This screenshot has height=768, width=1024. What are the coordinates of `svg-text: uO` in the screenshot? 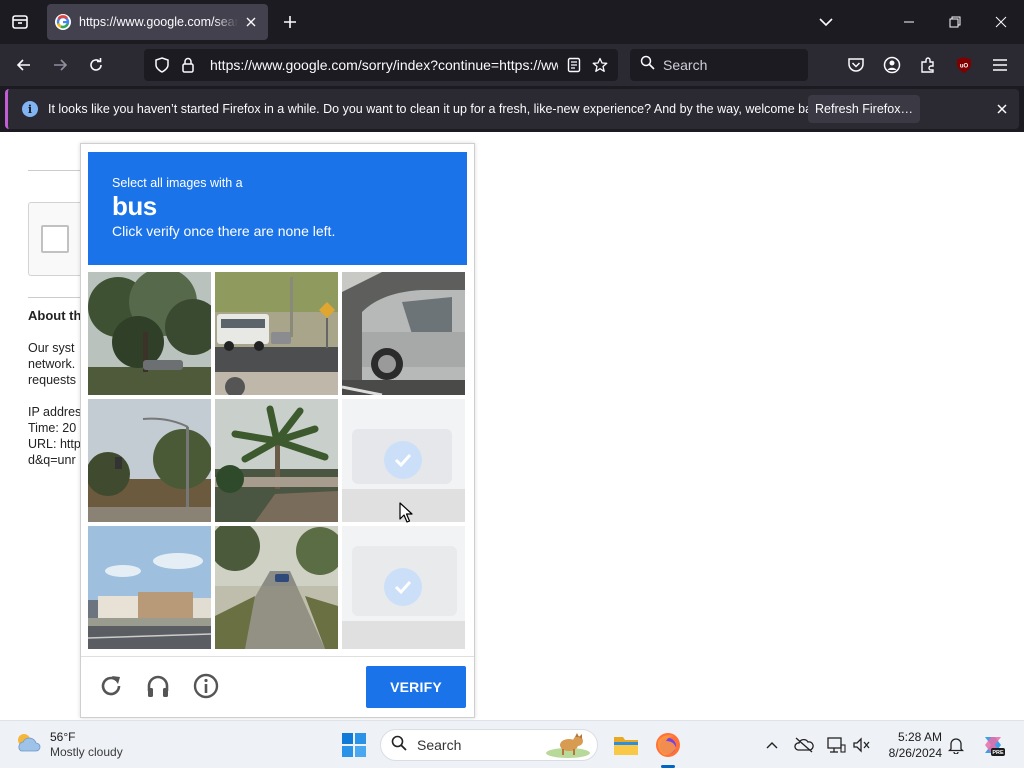 It's located at (964, 67).